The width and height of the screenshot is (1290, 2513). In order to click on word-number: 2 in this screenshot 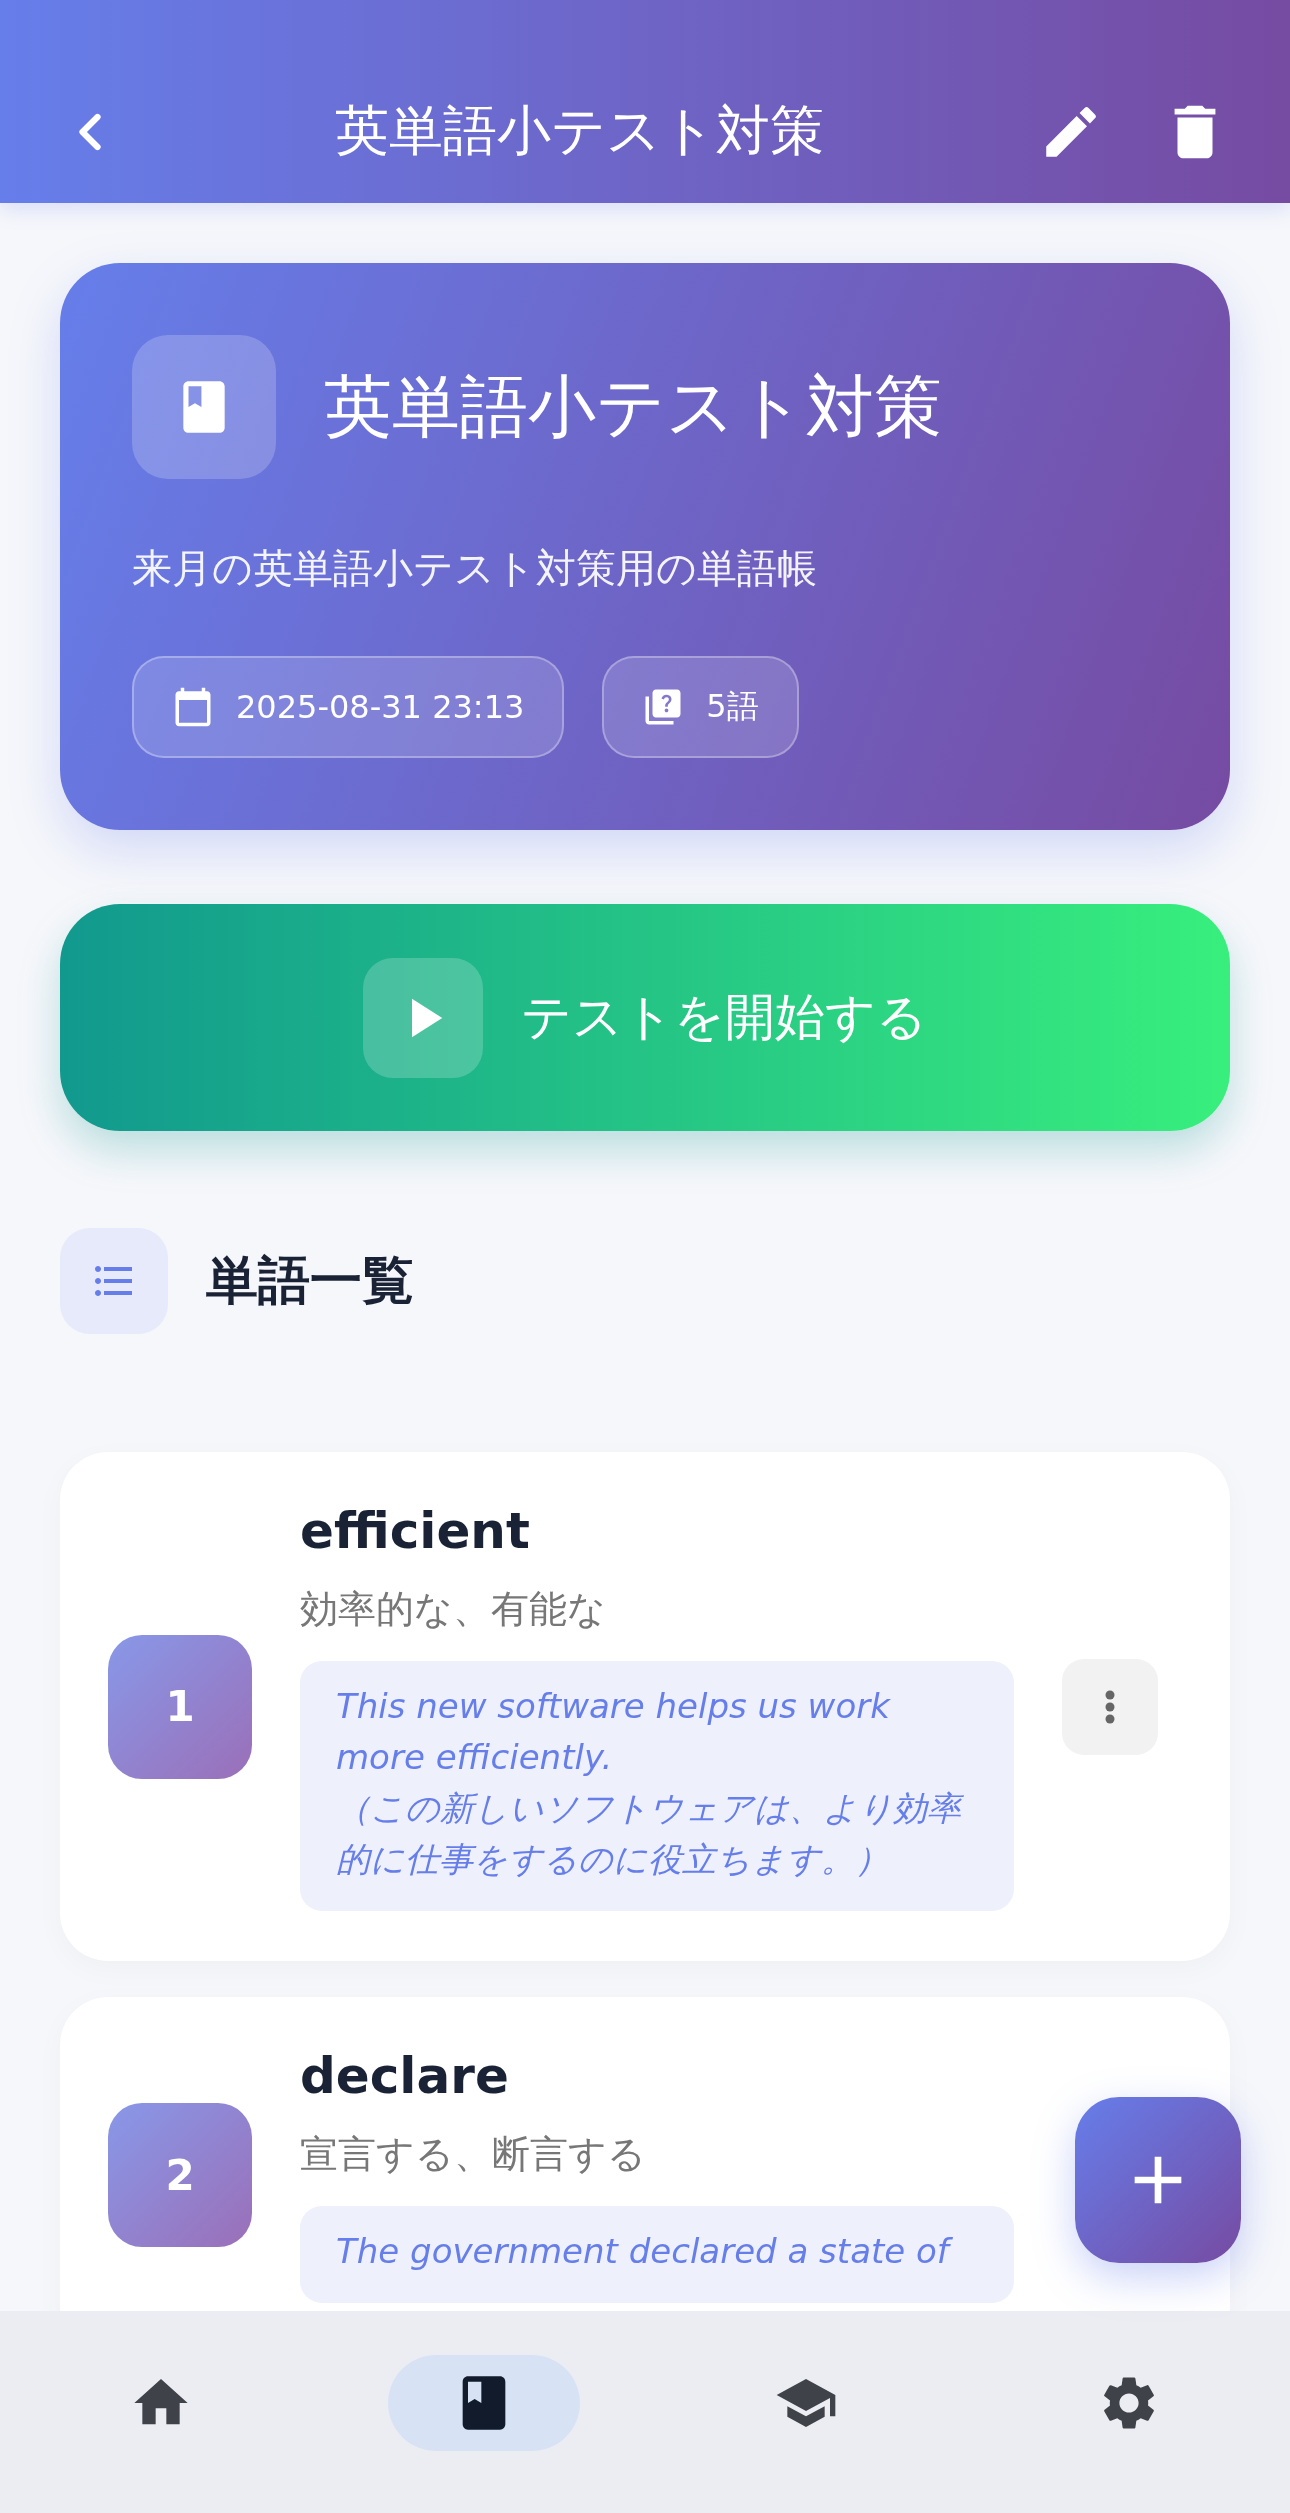, I will do `click(180, 2175)`.